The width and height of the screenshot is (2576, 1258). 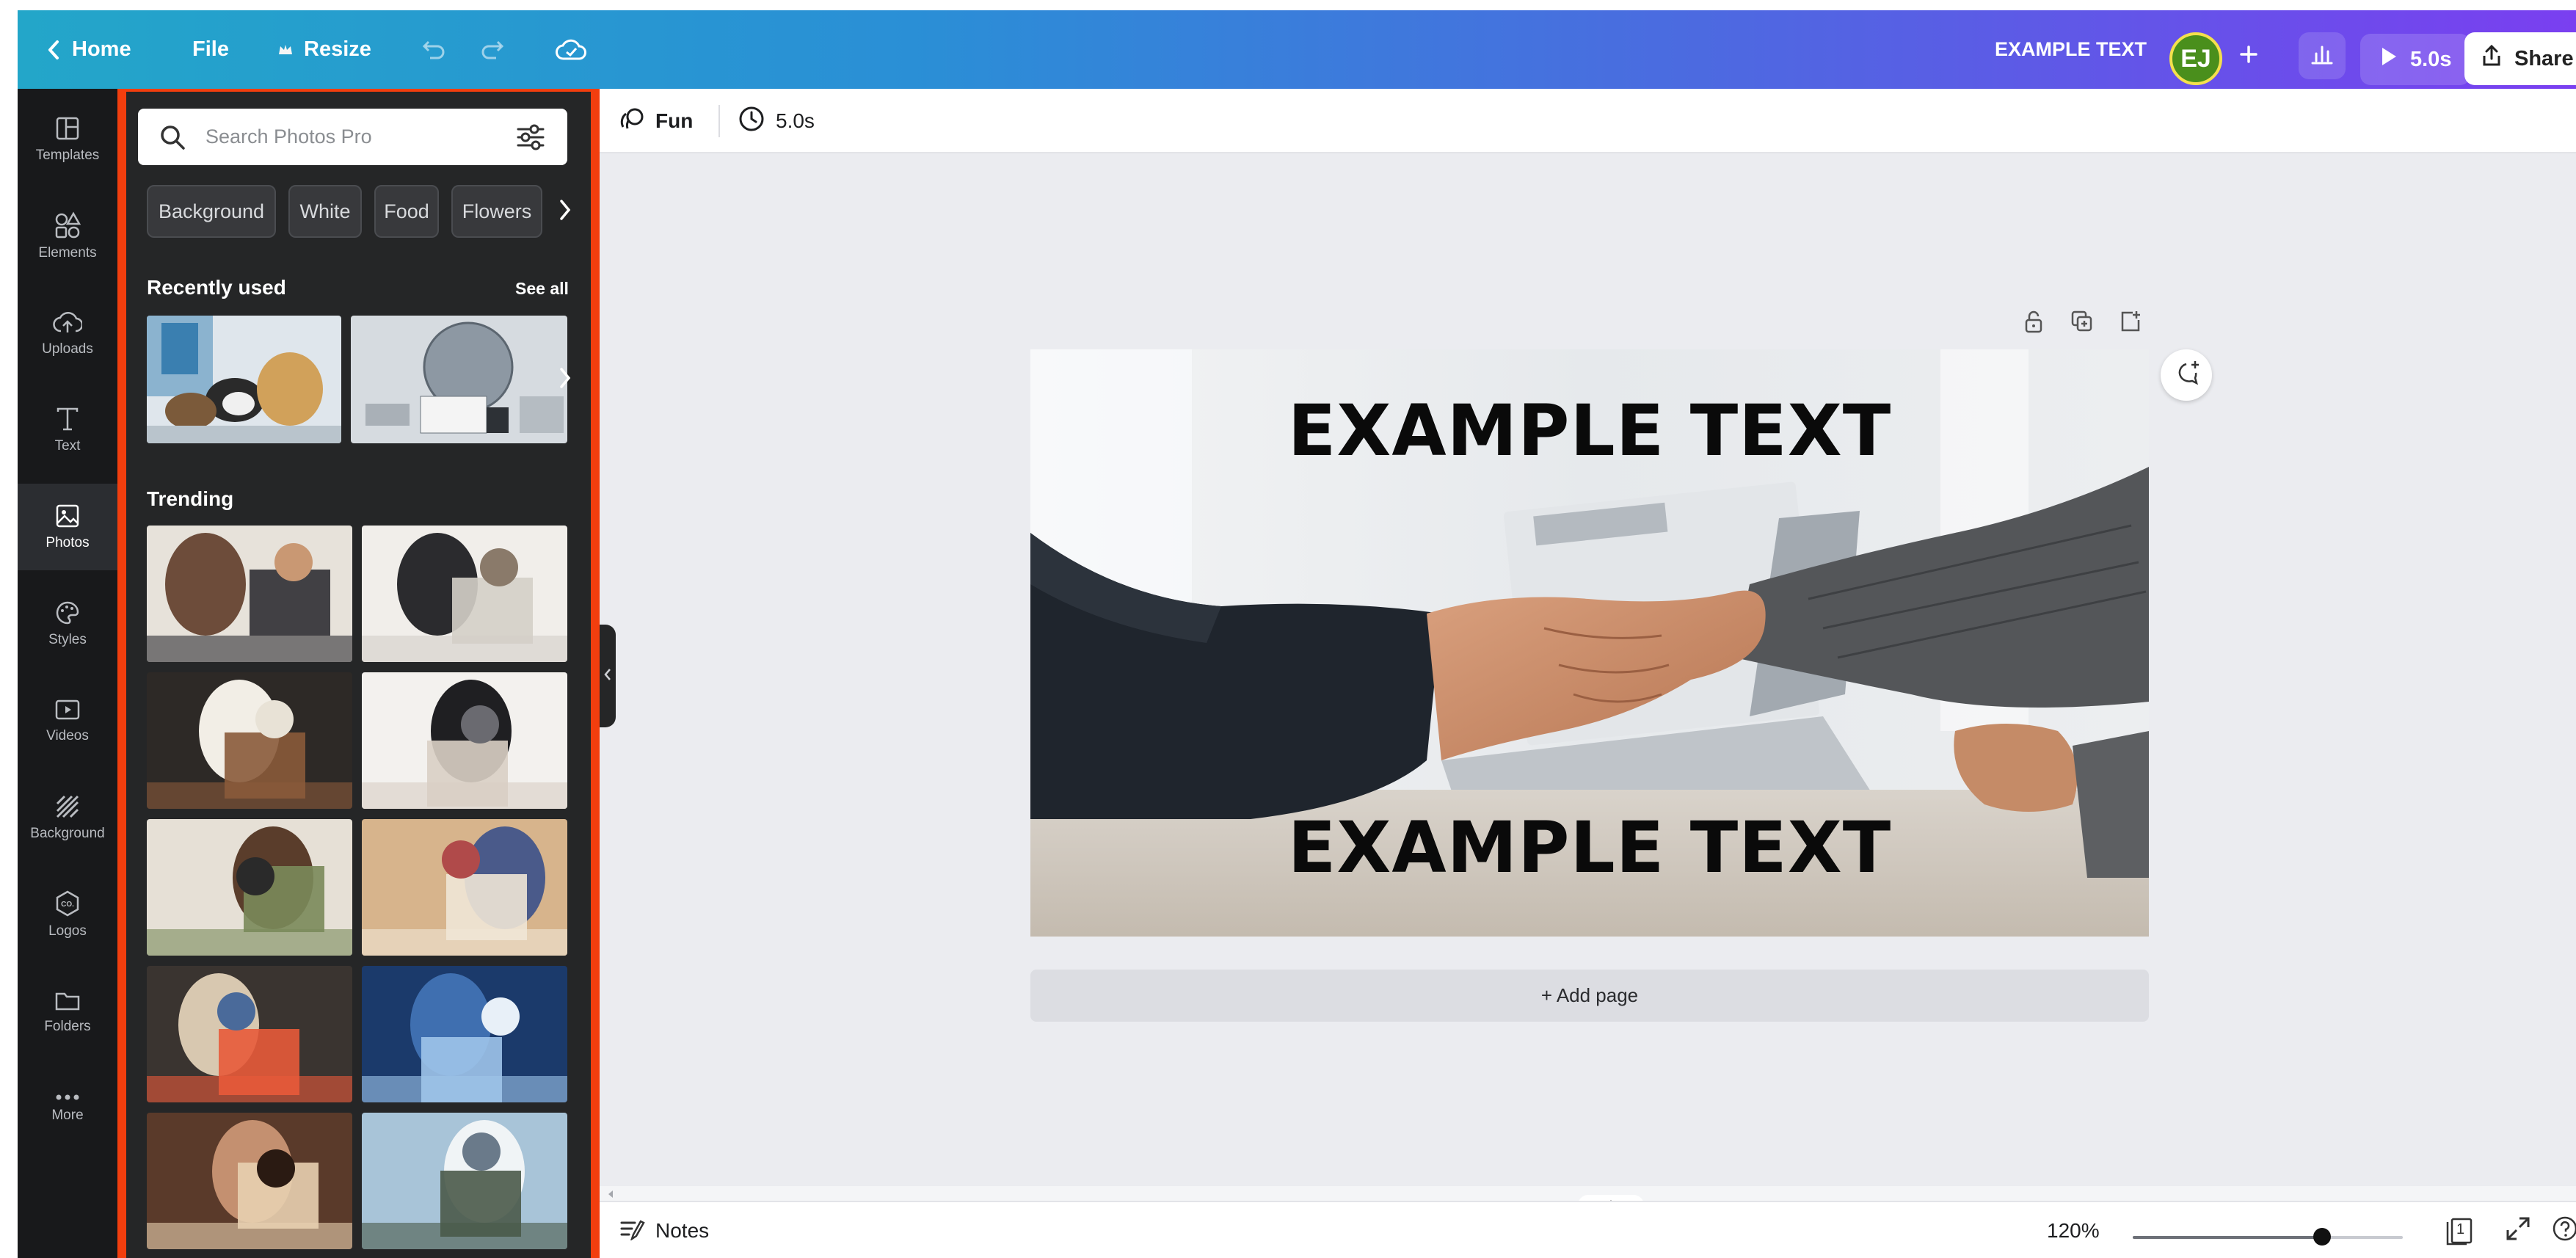 What do you see at coordinates (67, 322) in the screenshot?
I see `uploads-icon` at bounding box center [67, 322].